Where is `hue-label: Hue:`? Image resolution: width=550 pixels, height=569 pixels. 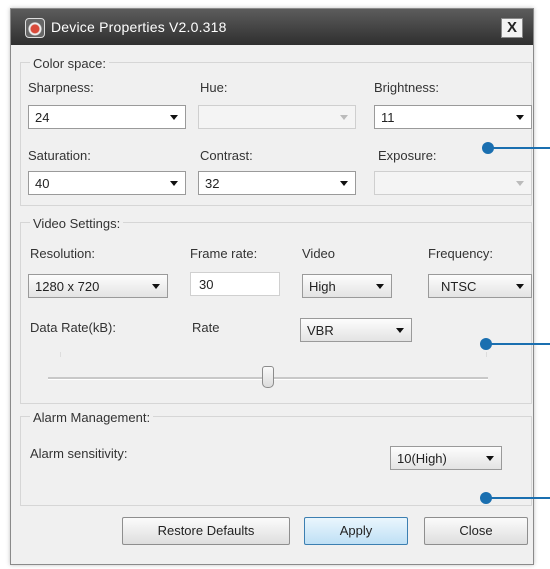
hue-label: Hue: is located at coordinates (214, 87).